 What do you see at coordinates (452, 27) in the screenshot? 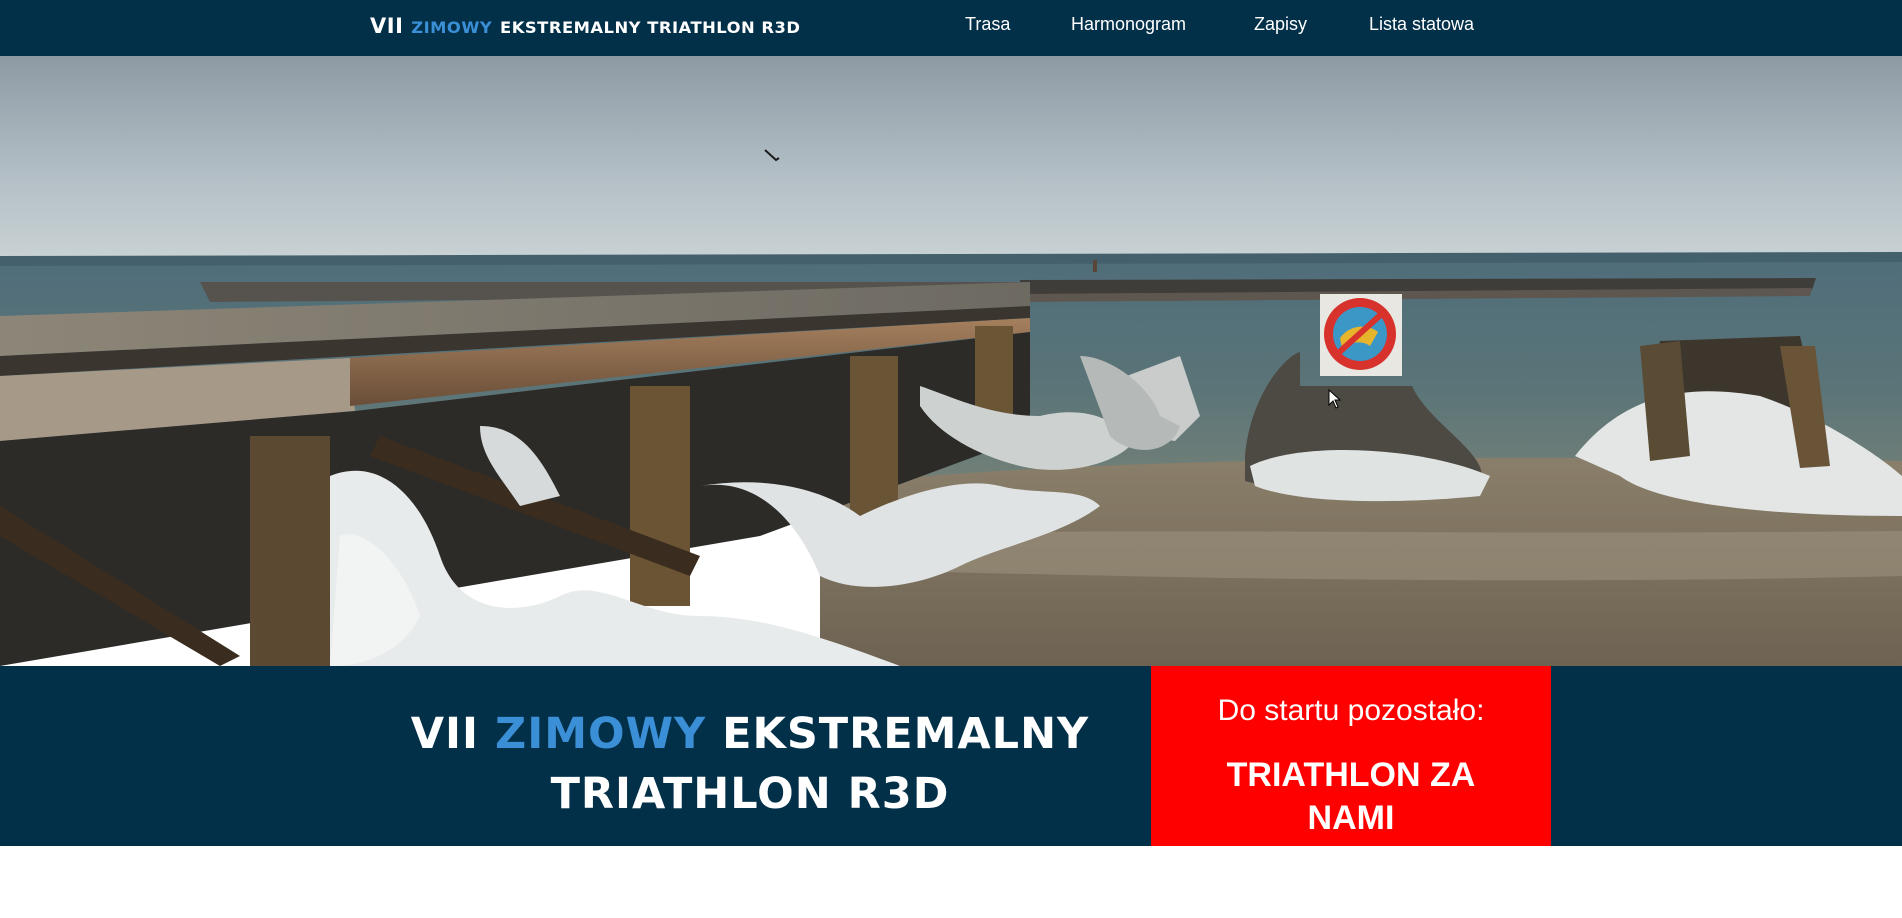
I see `brand-accent: ZIMOWY` at bounding box center [452, 27].